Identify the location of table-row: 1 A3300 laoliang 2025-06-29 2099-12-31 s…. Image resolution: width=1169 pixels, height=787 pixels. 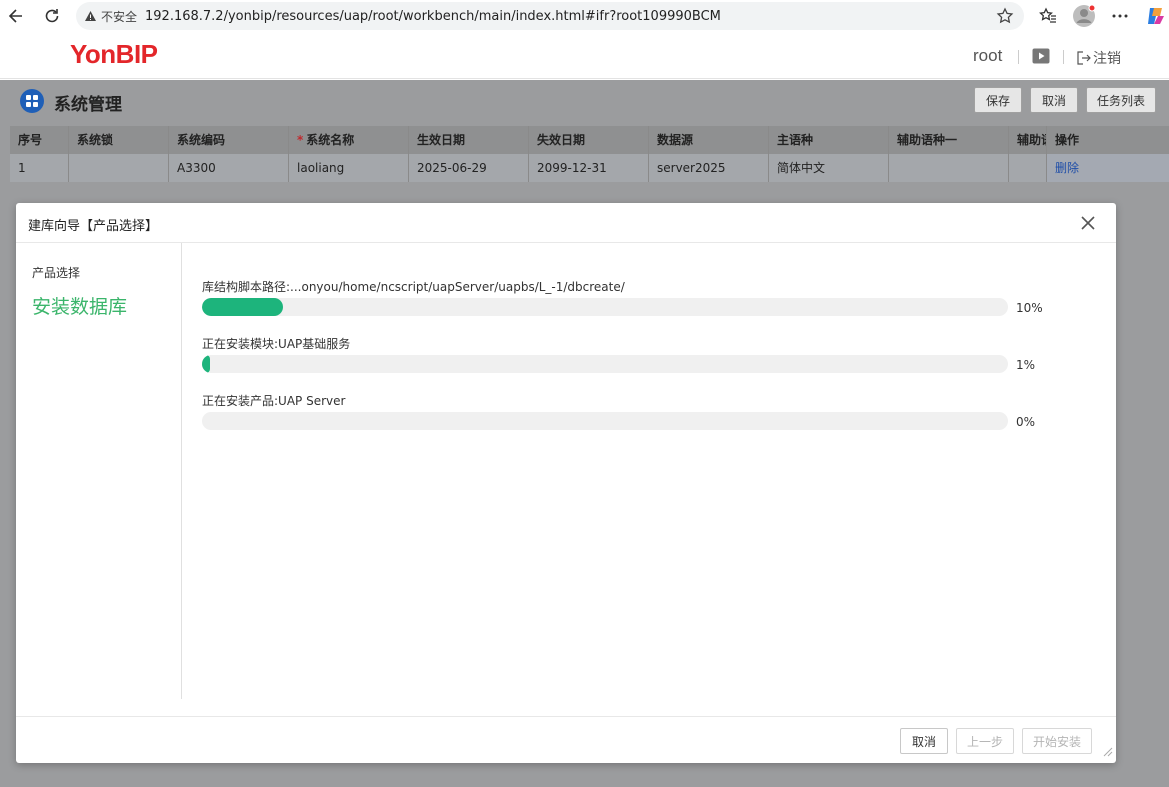
(589, 168).